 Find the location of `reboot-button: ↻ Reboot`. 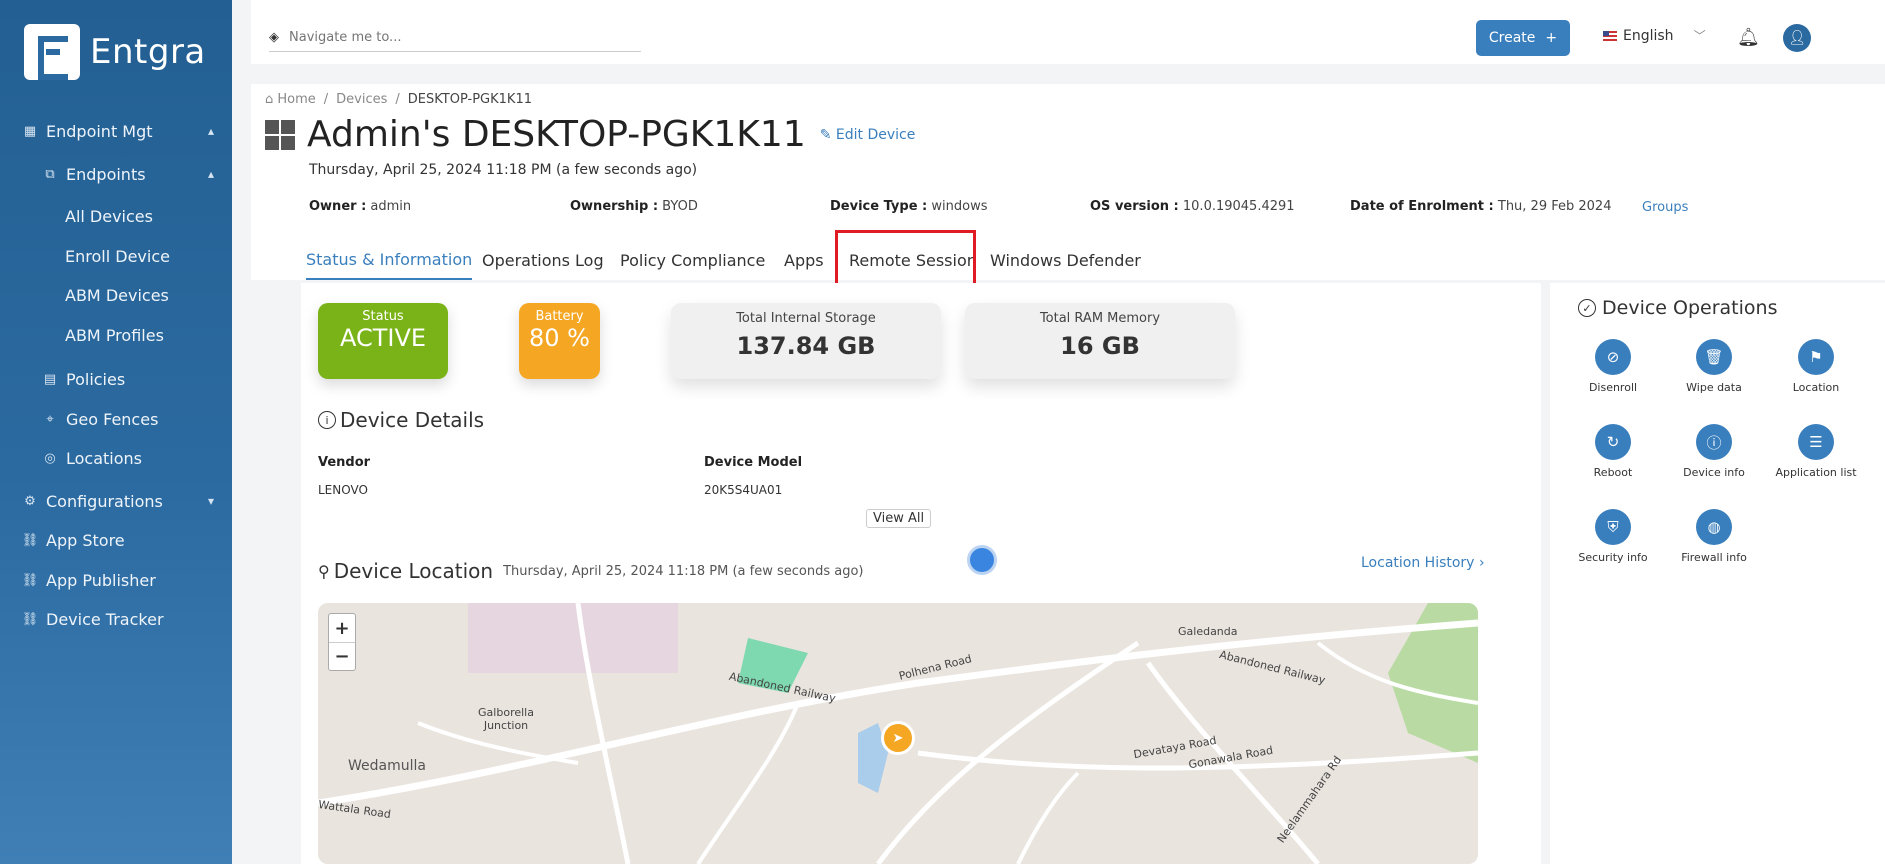

reboot-button: ↻ Reboot is located at coordinates (1613, 451).